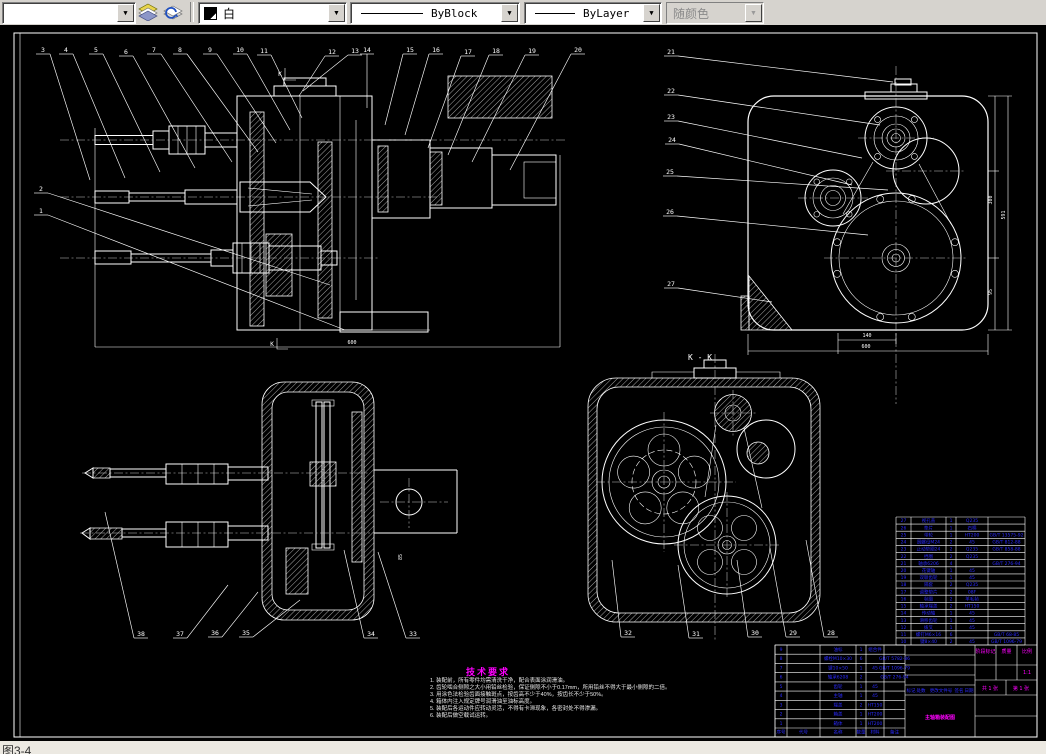 This screenshot has height=754, width=1046. Describe the element at coordinates (468, 52) in the screenshot. I see `callout-number: 17` at that location.